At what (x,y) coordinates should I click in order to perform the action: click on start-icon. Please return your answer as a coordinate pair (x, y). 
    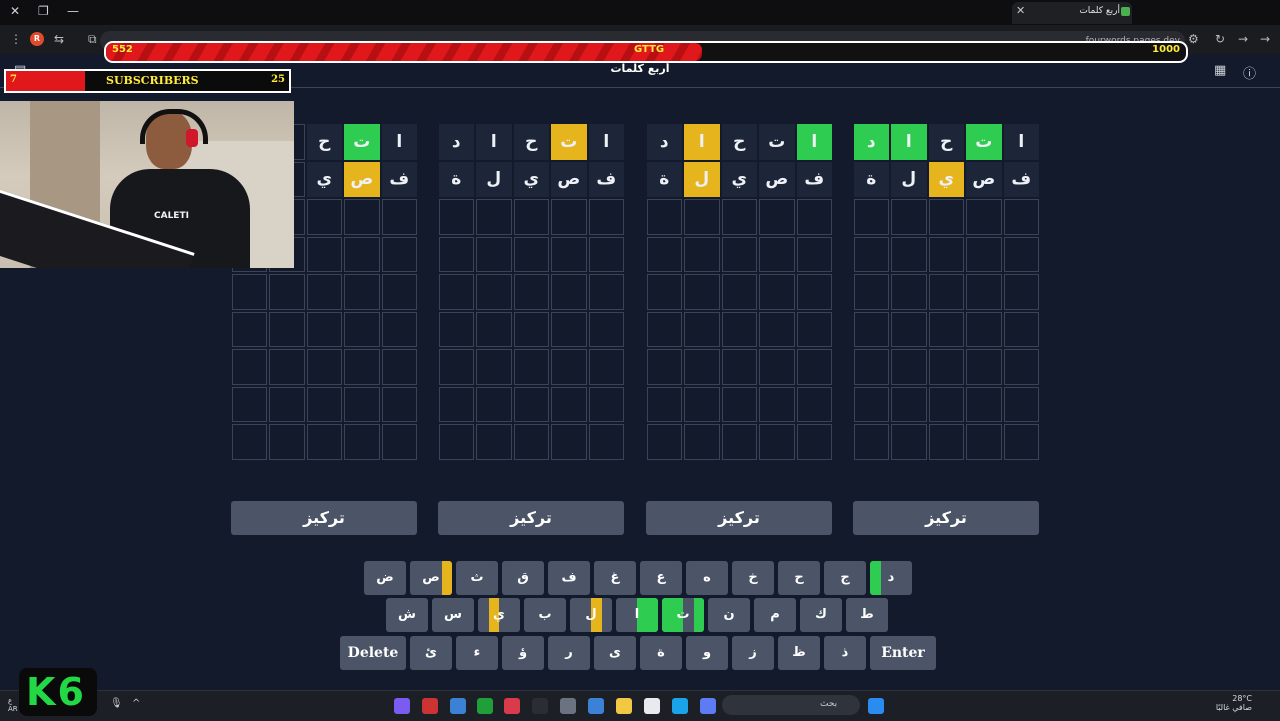
    Looking at the image, I should click on (876, 706).